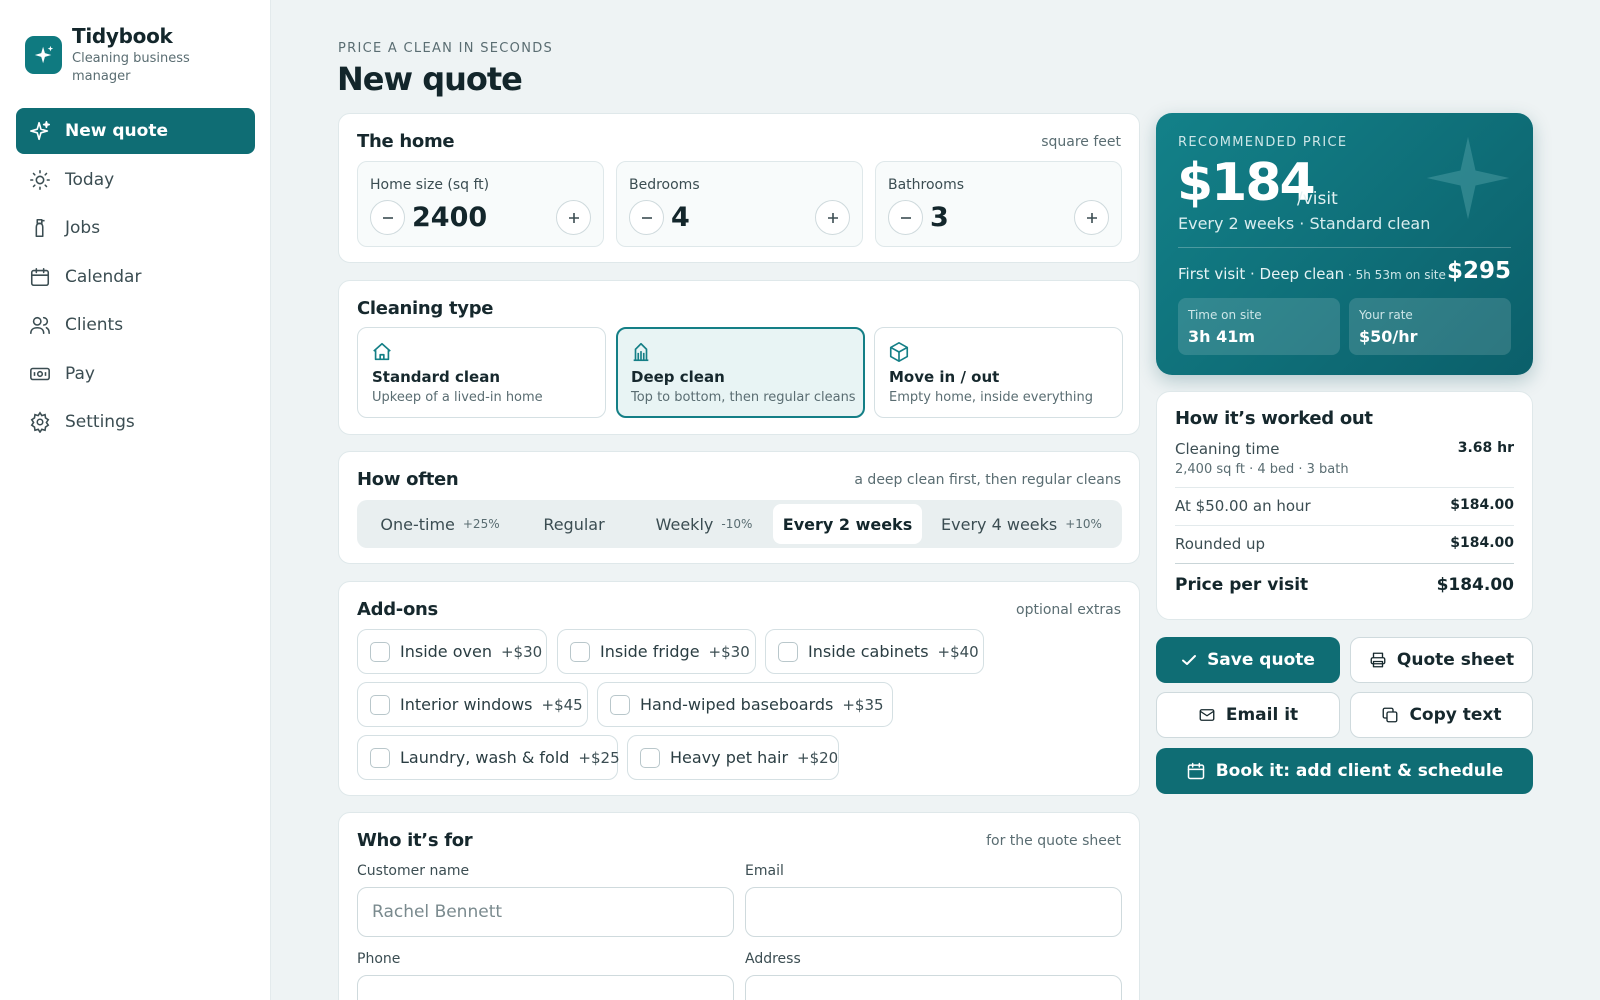 This screenshot has width=1600, height=1000. What do you see at coordinates (457, 397) in the screenshot?
I see `type-desc: Upkeep of a lived-in home` at bounding box center [457, 397].